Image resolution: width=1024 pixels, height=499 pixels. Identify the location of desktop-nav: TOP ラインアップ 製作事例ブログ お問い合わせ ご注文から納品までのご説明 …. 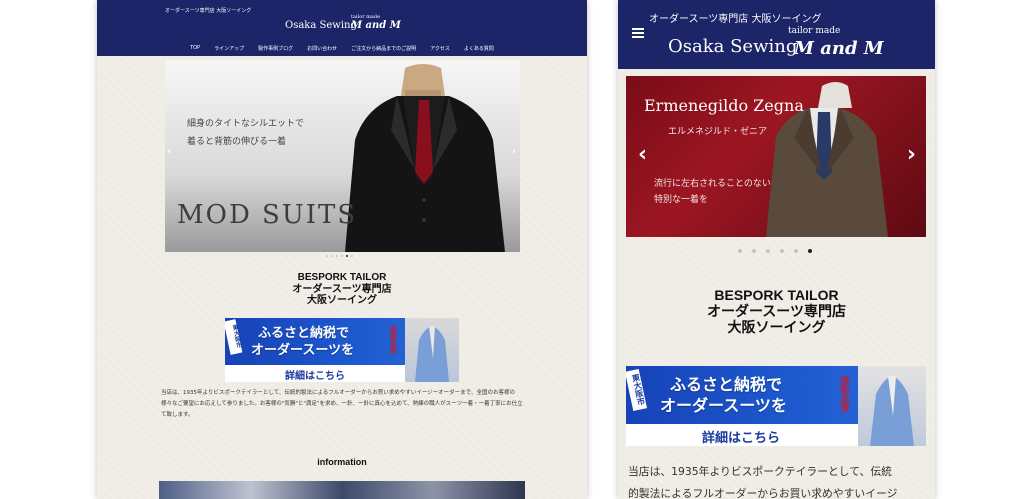
(342, 48).